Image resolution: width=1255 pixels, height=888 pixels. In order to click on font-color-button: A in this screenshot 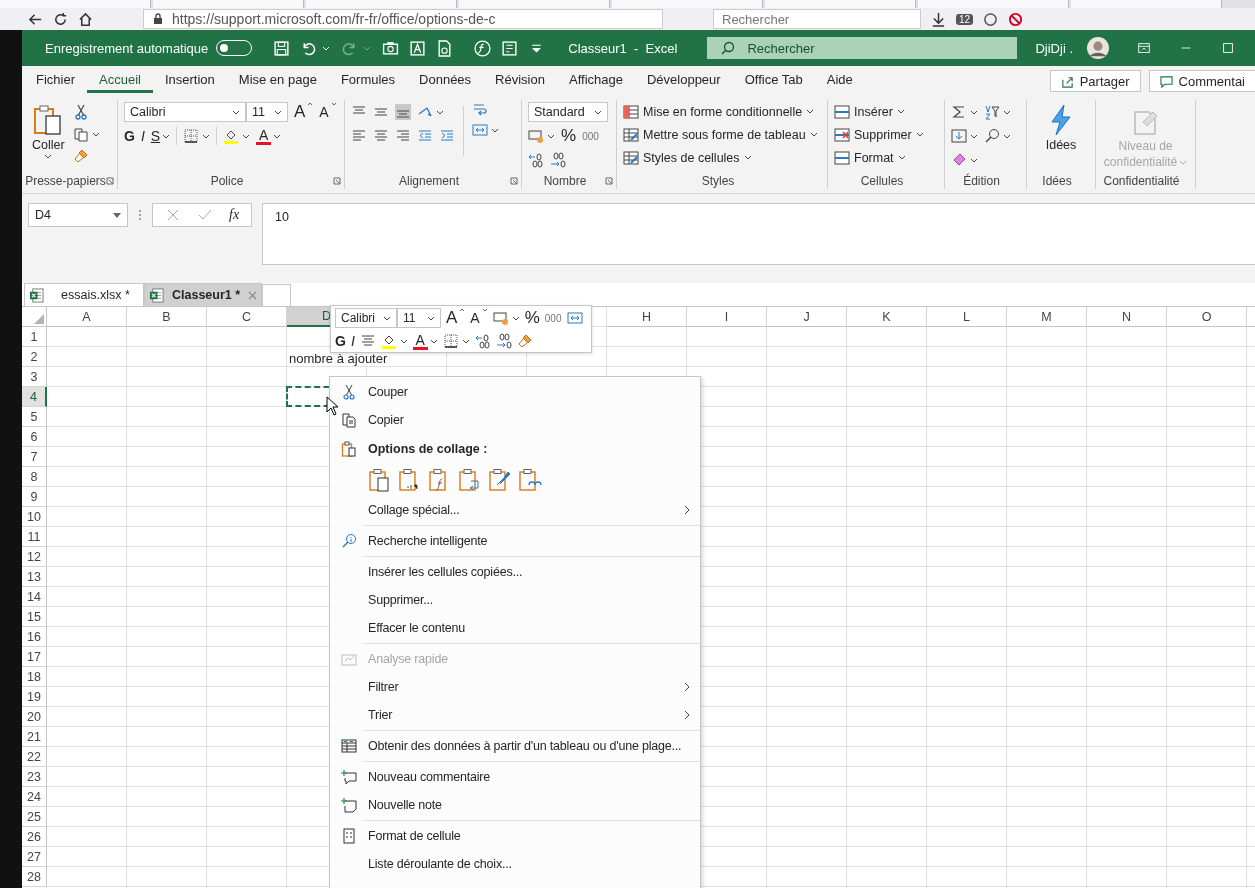, I will do `click(269, 136)`.